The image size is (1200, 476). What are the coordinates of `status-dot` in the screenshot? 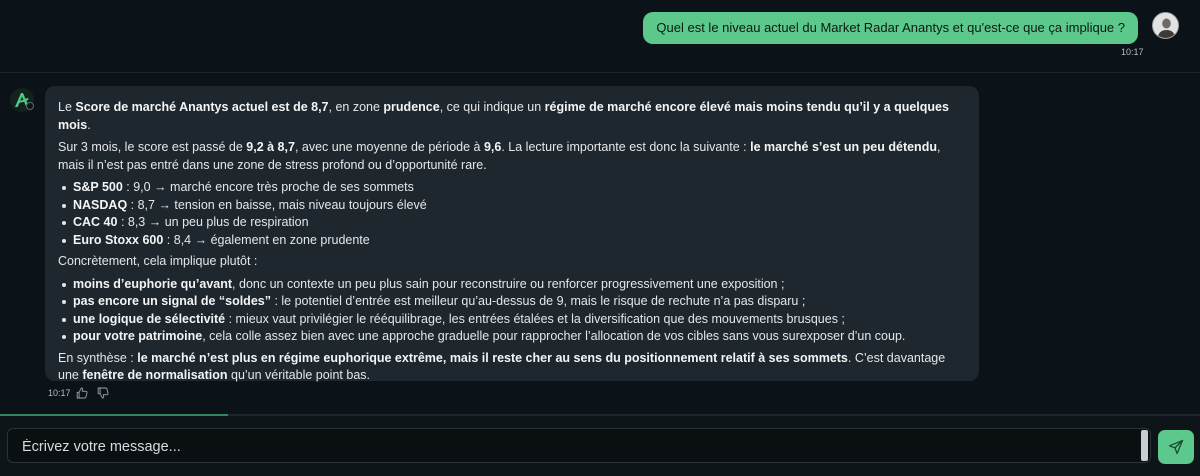 It's located at (30, 106).